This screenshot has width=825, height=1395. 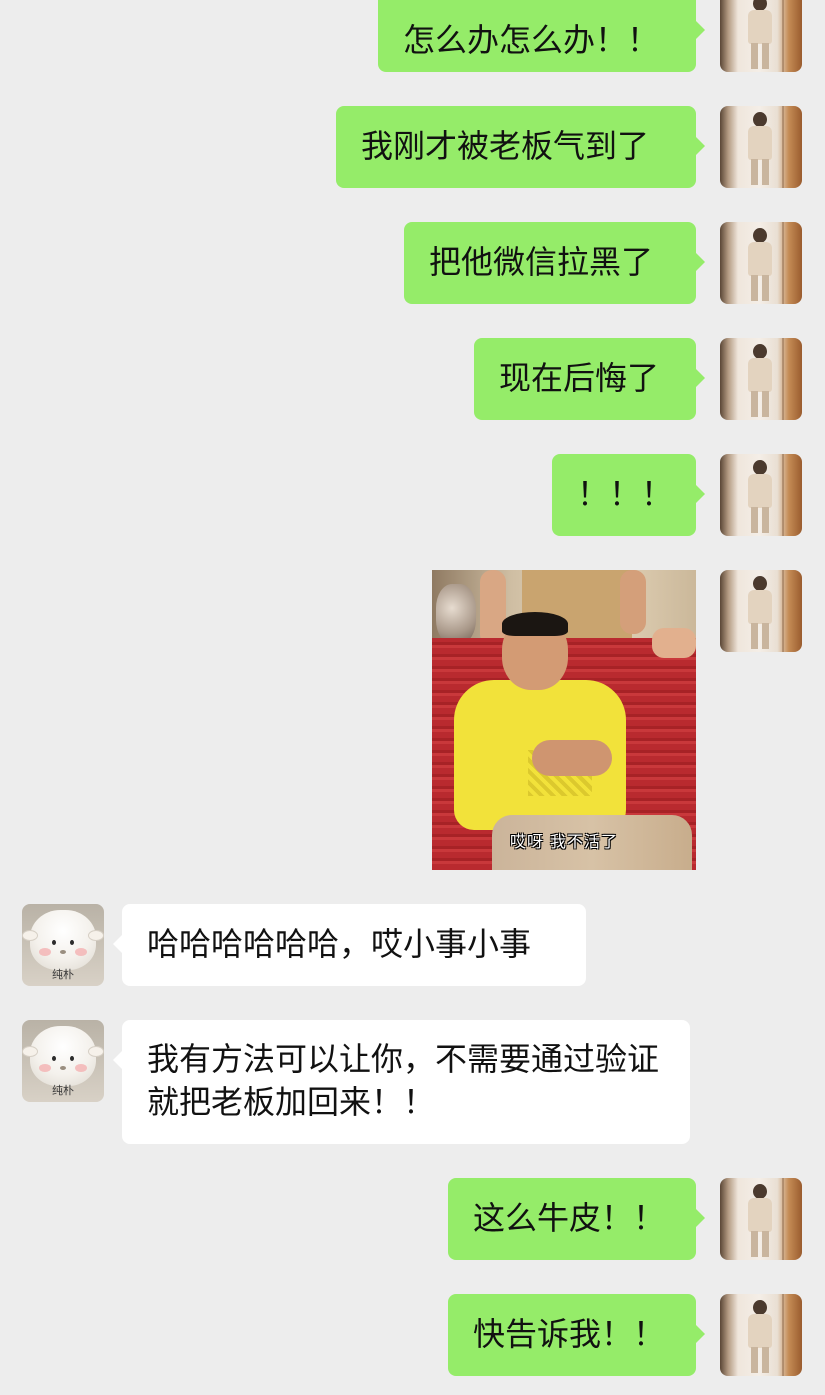 I want to click on message-bubble: 哈哈哈哈哈哈，哎小事小事, so click(x=349, y=945).